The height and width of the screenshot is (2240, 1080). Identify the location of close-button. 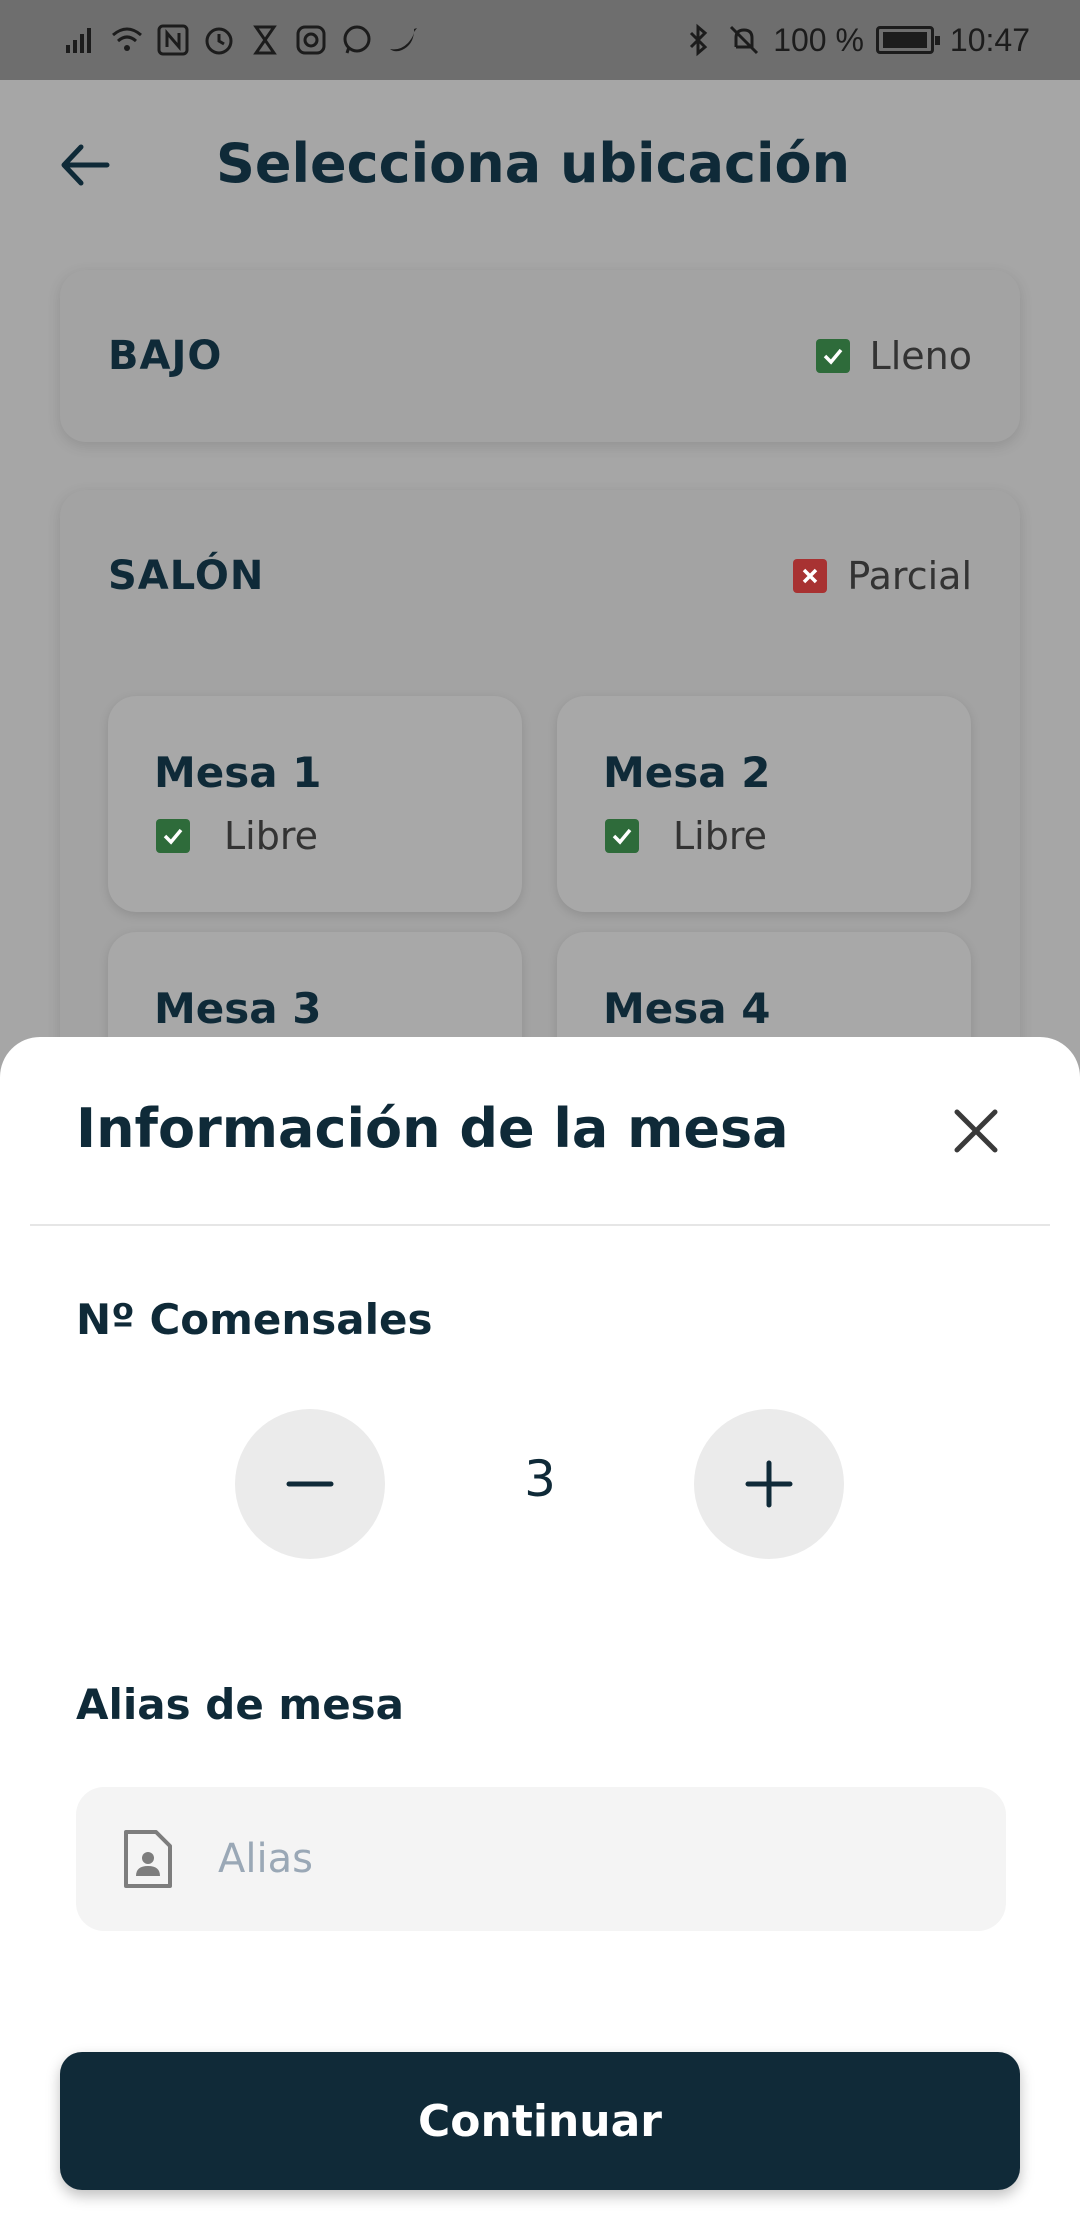
(976, 1131).